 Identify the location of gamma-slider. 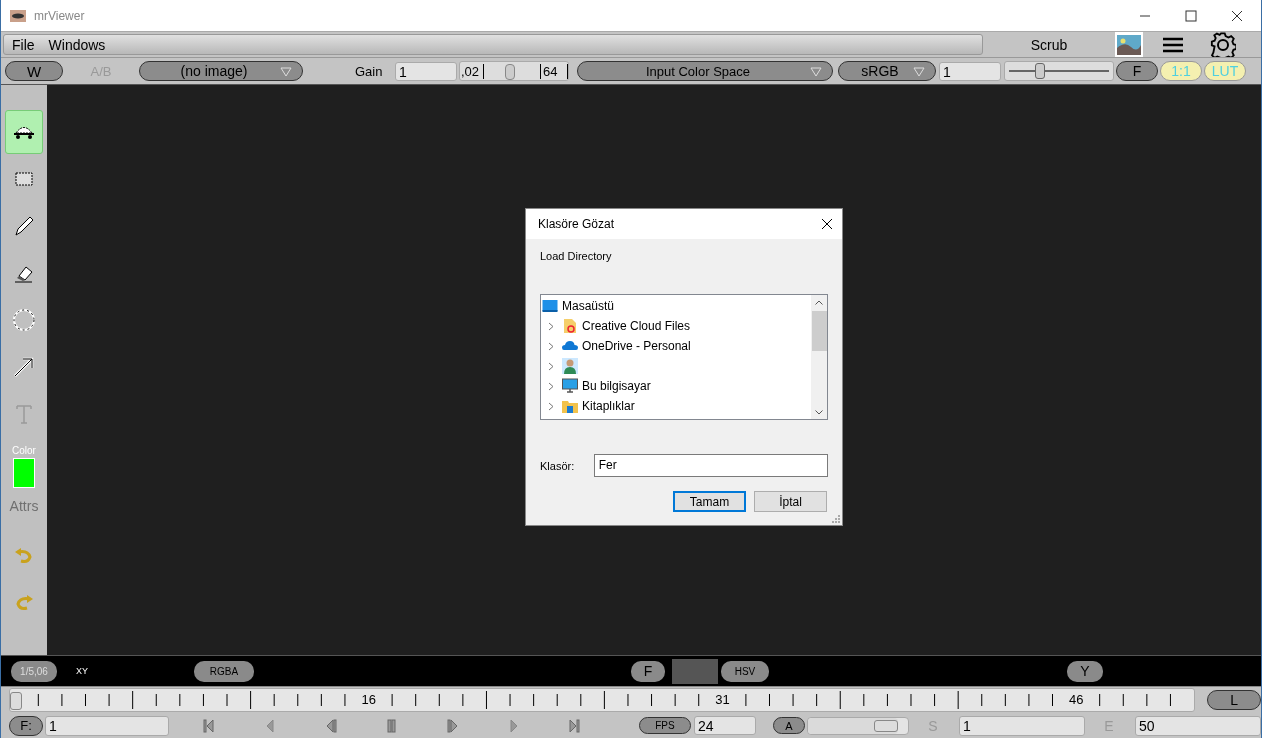
(1059, 71).